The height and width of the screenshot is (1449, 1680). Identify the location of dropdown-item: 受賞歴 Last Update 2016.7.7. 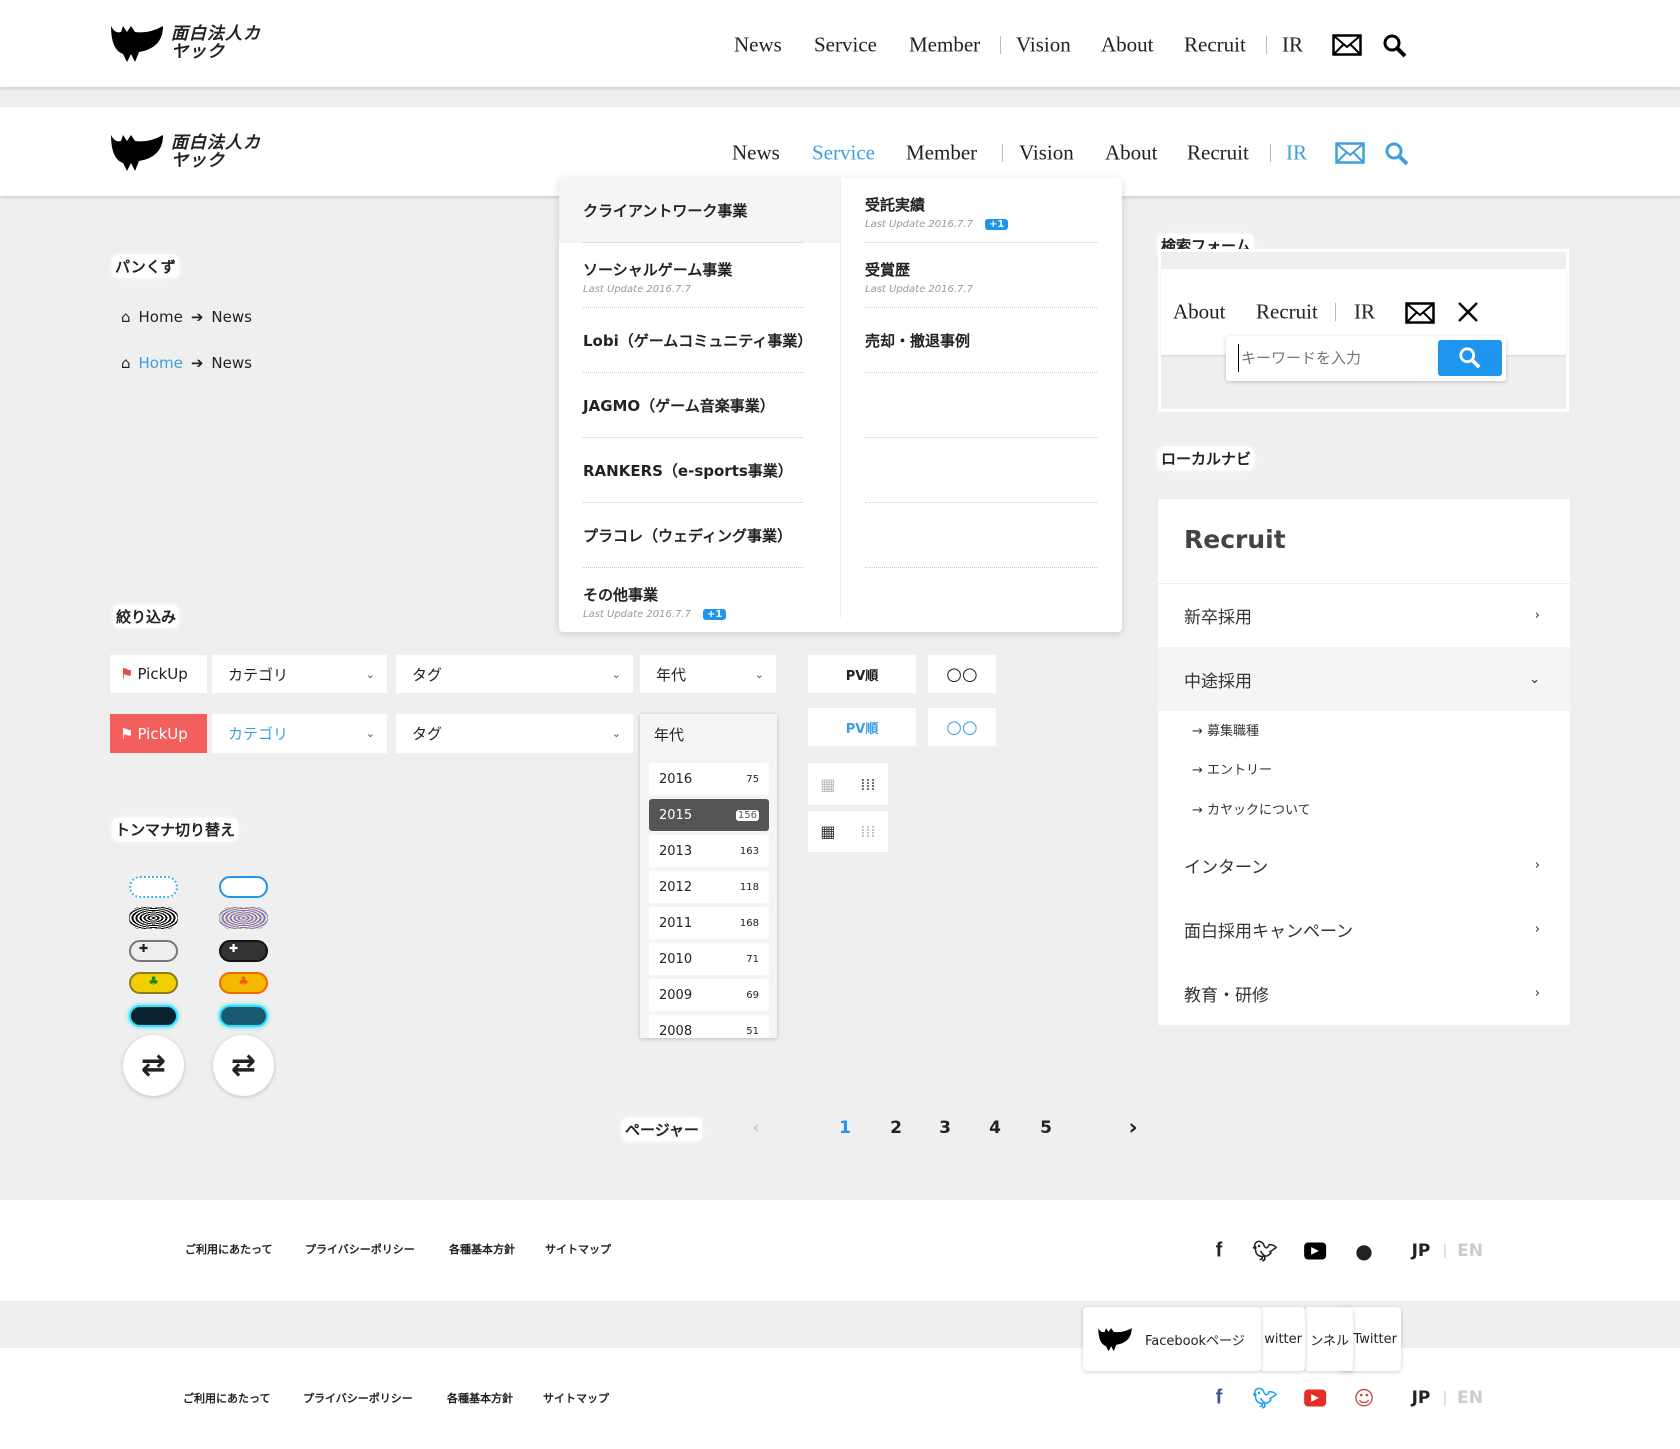
(981, 275).